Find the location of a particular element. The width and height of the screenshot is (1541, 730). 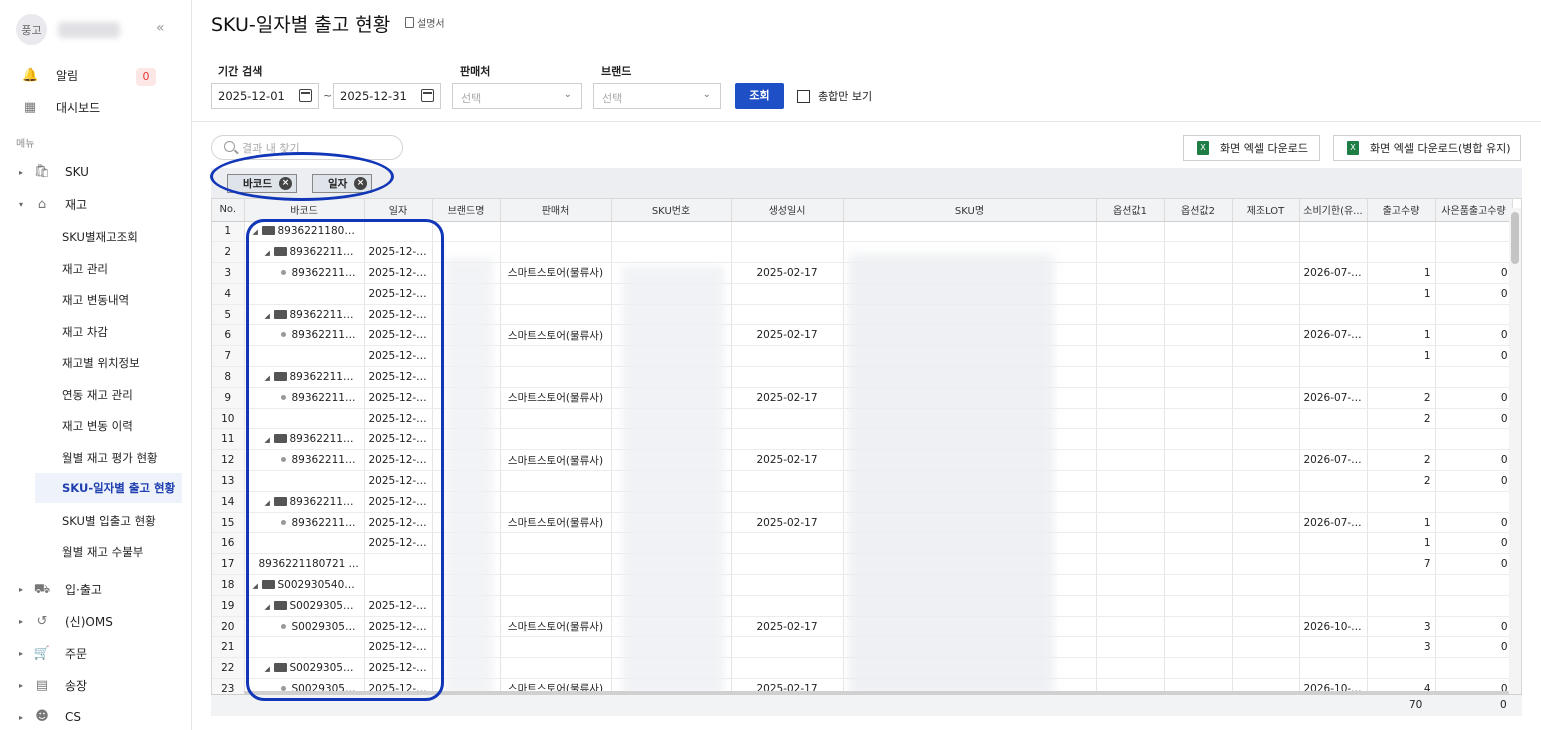

sidebar-group-sku: ▸ 🛍 SKU is located at coordinates (54, 172).